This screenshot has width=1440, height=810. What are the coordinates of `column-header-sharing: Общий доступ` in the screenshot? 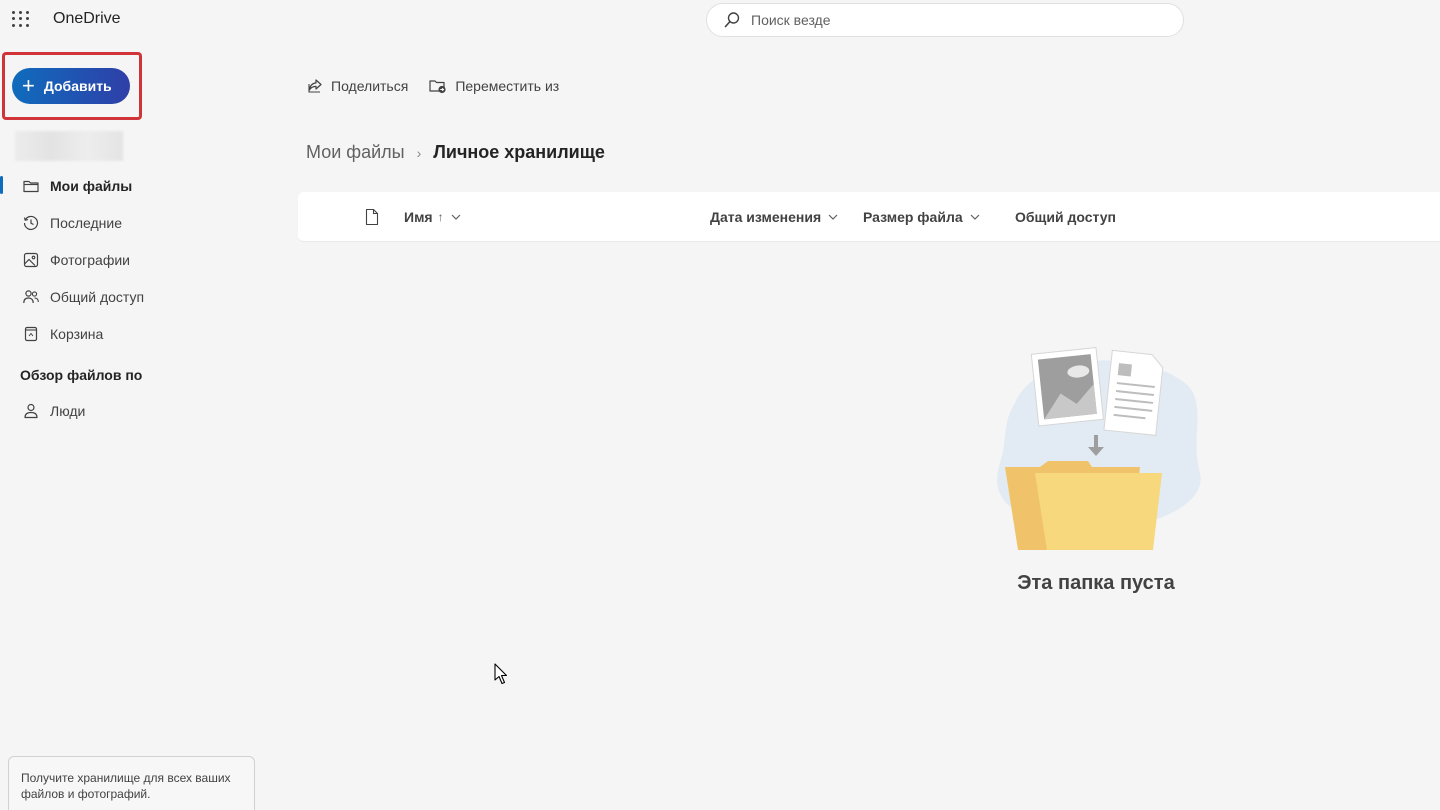 It's located at (1065, 217).